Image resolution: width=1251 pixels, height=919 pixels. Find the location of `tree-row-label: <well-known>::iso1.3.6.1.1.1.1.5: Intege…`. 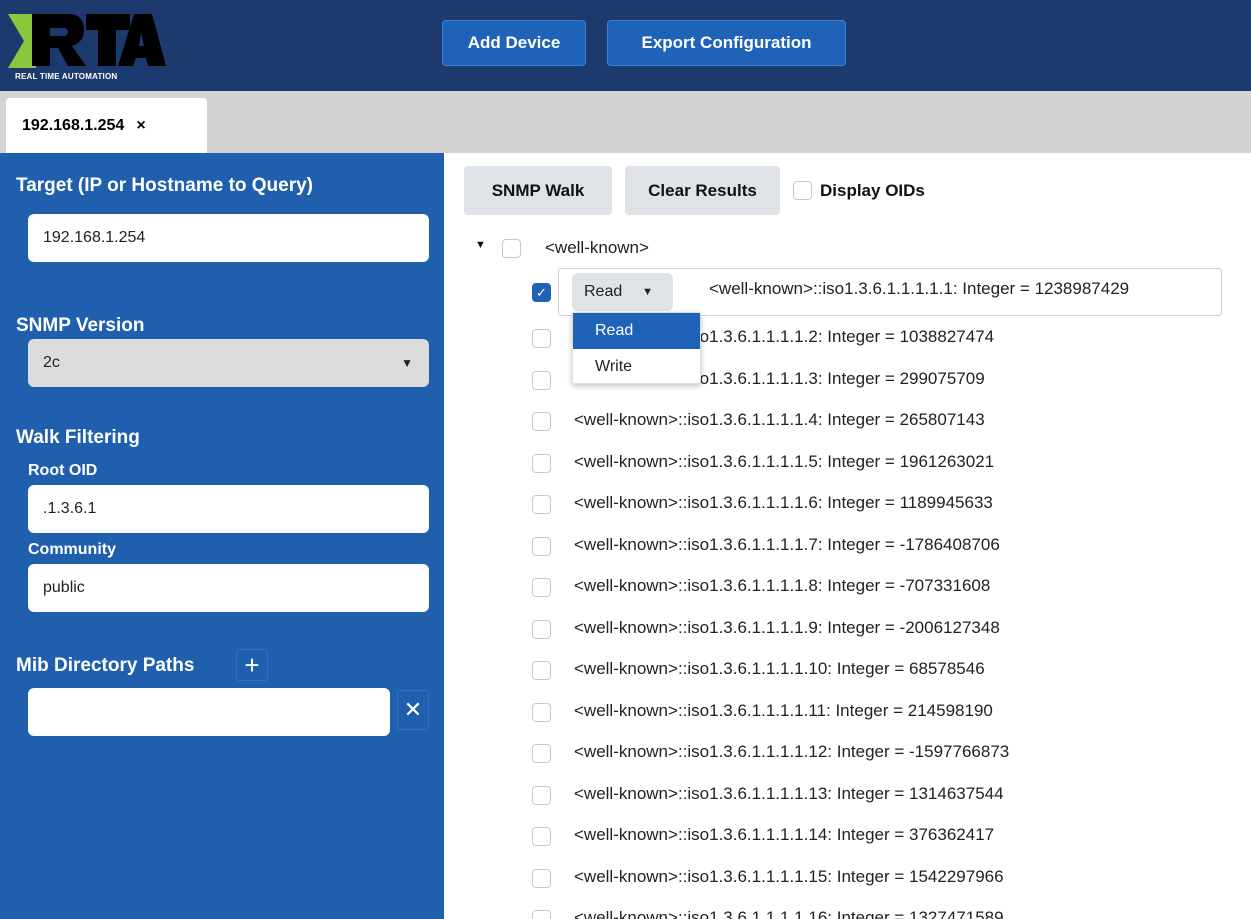

tree-row-label: <well-known>::iso1.3.6.1.1.1.1.5: Intege… is located at coordinates (784, 461).